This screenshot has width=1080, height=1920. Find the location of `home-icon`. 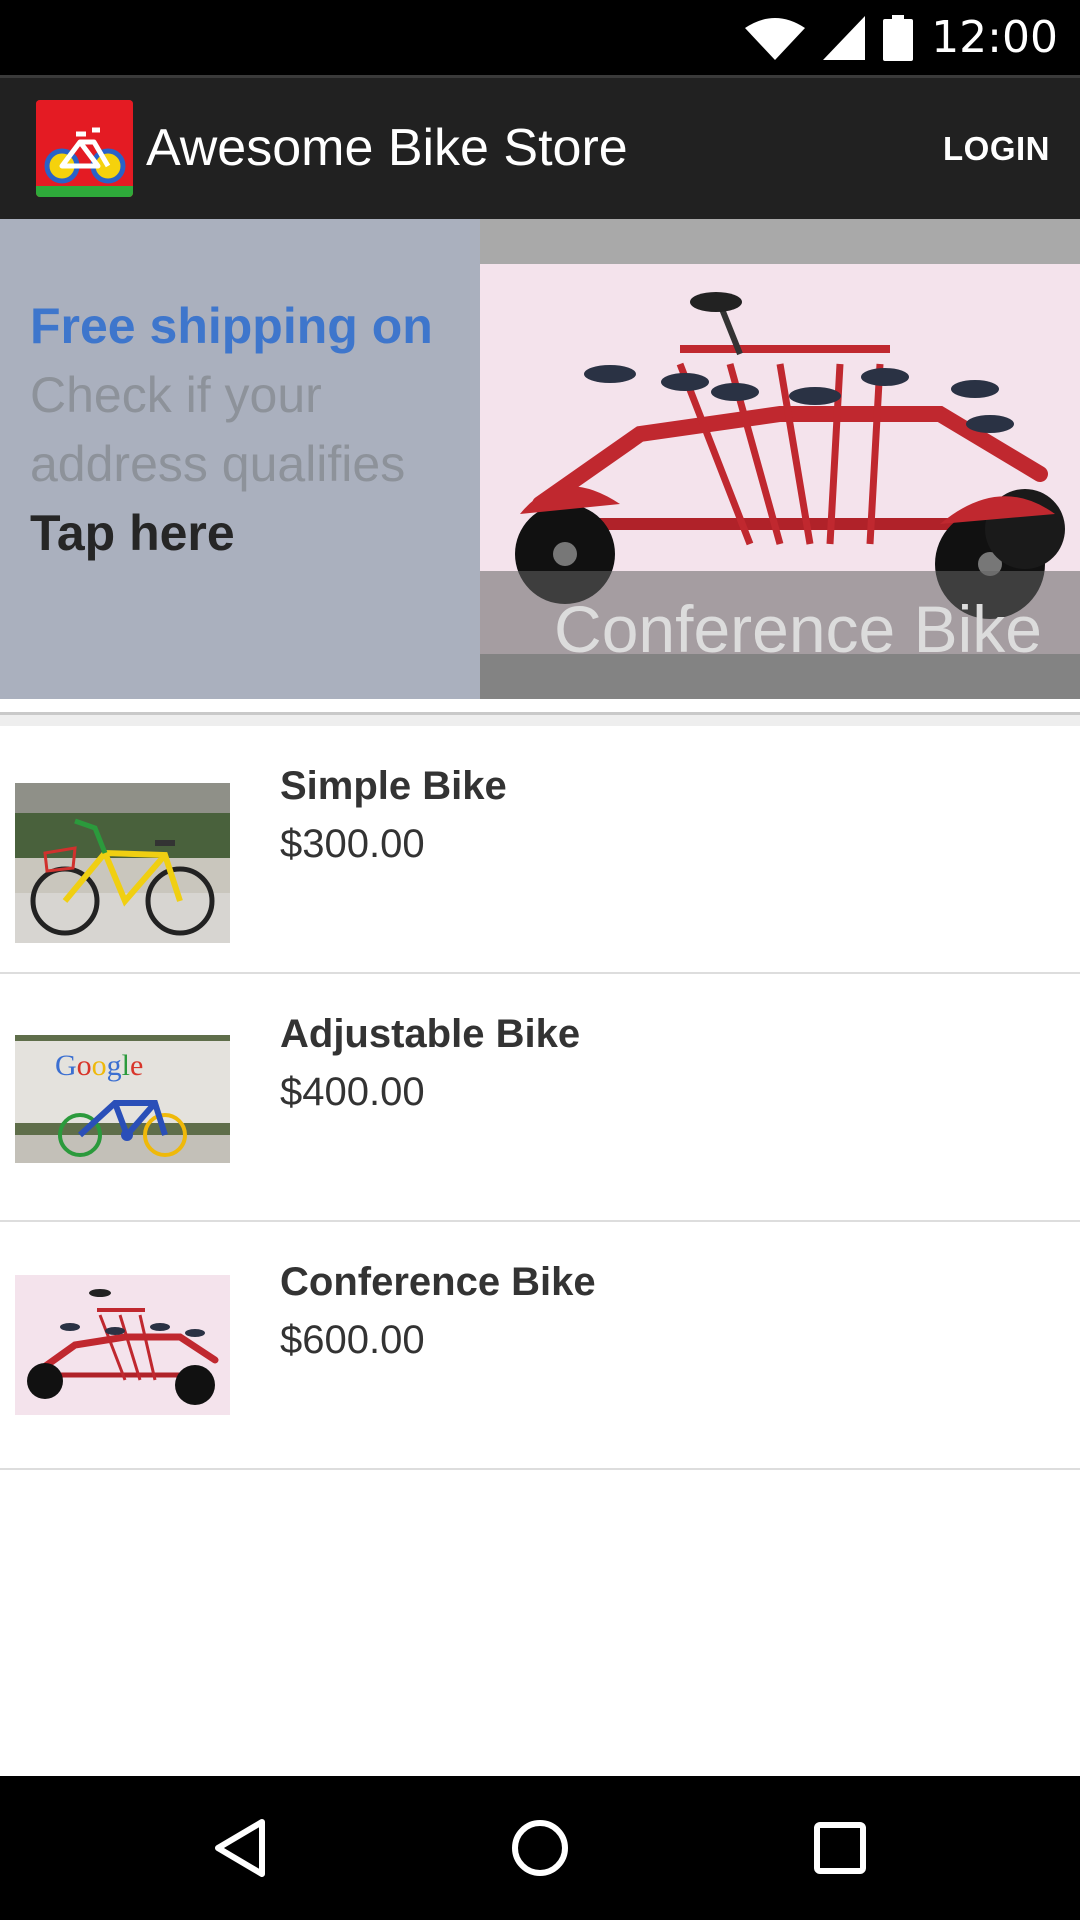

home-icon is located at coordinates (540, 1848).